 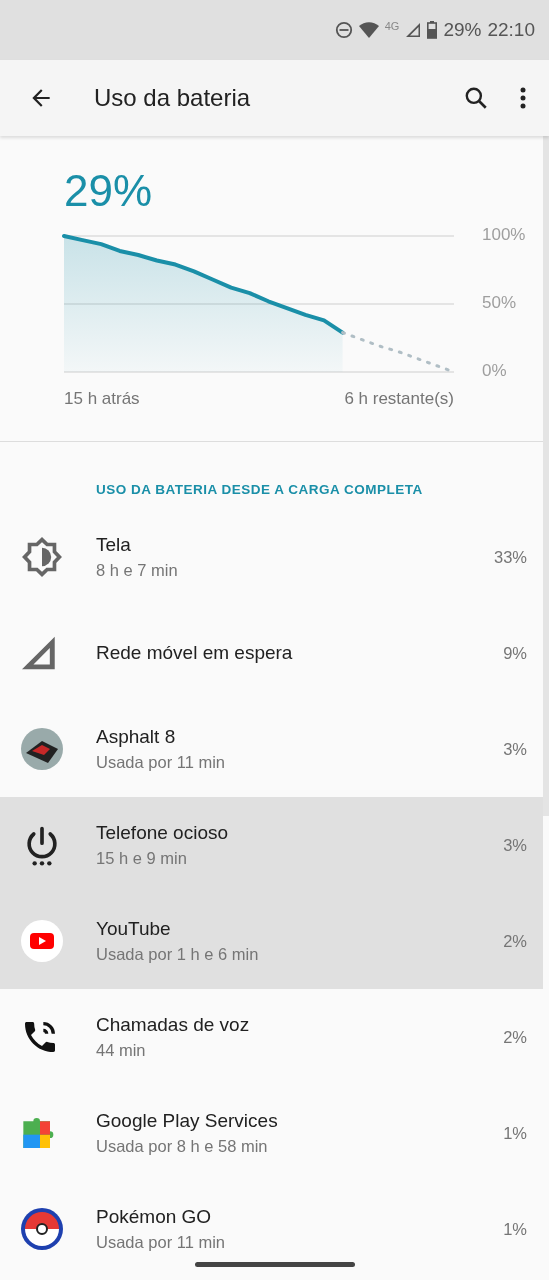 I want to click on game-app-icon, so click(x=42, y=749).